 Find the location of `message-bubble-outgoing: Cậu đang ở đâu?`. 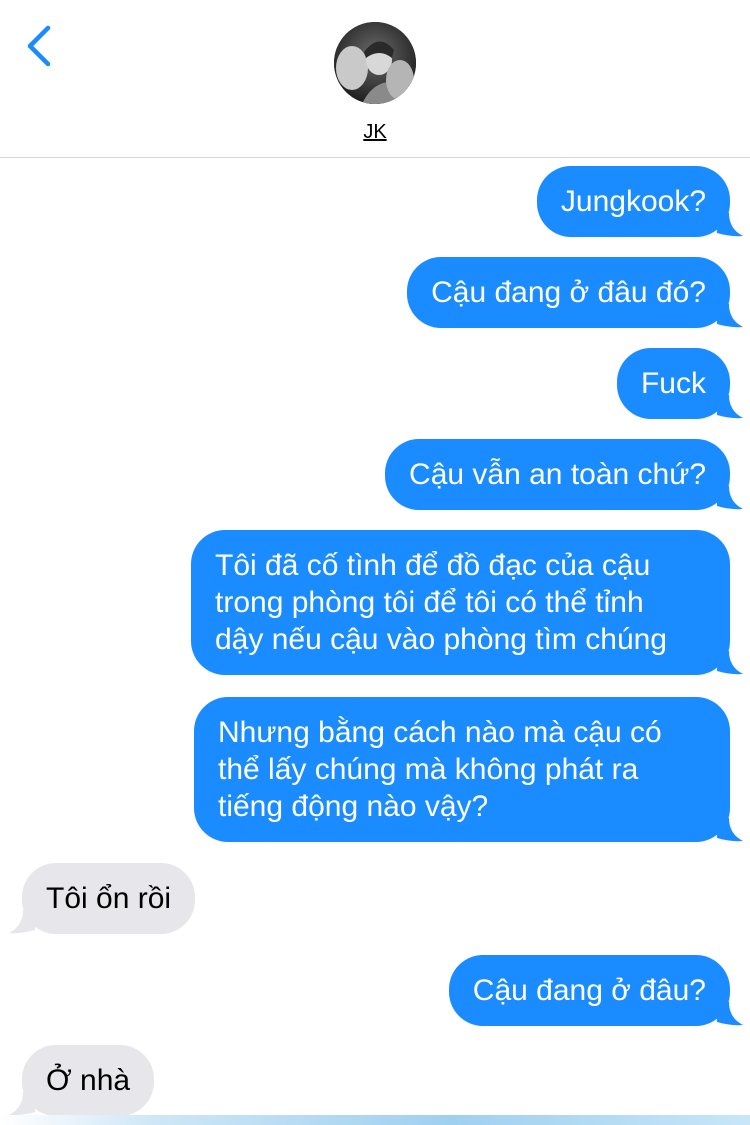

message-bubble-outgoing: Cậu đang ở đâu? is located at coordinates (595, 990).